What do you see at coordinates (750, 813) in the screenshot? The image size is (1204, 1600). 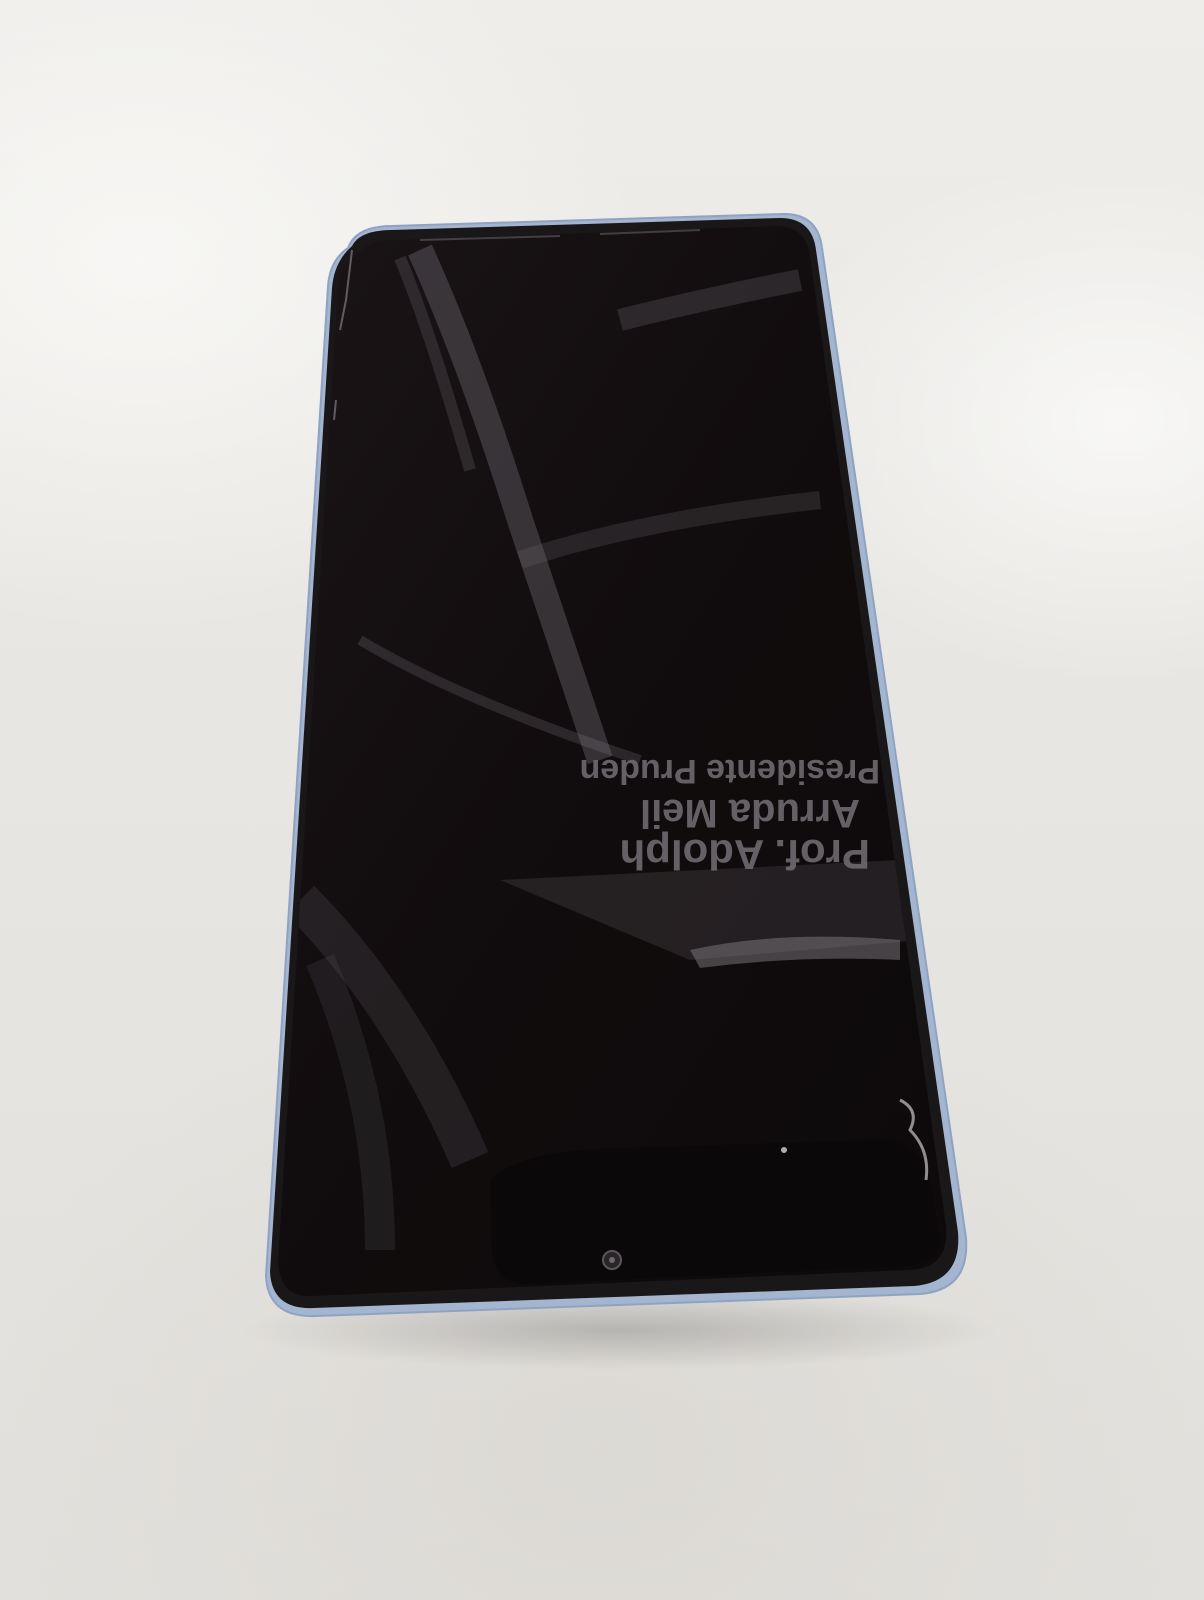 I see `reflection-line-2: Arruda Meil` at bounding box center [750, 813].